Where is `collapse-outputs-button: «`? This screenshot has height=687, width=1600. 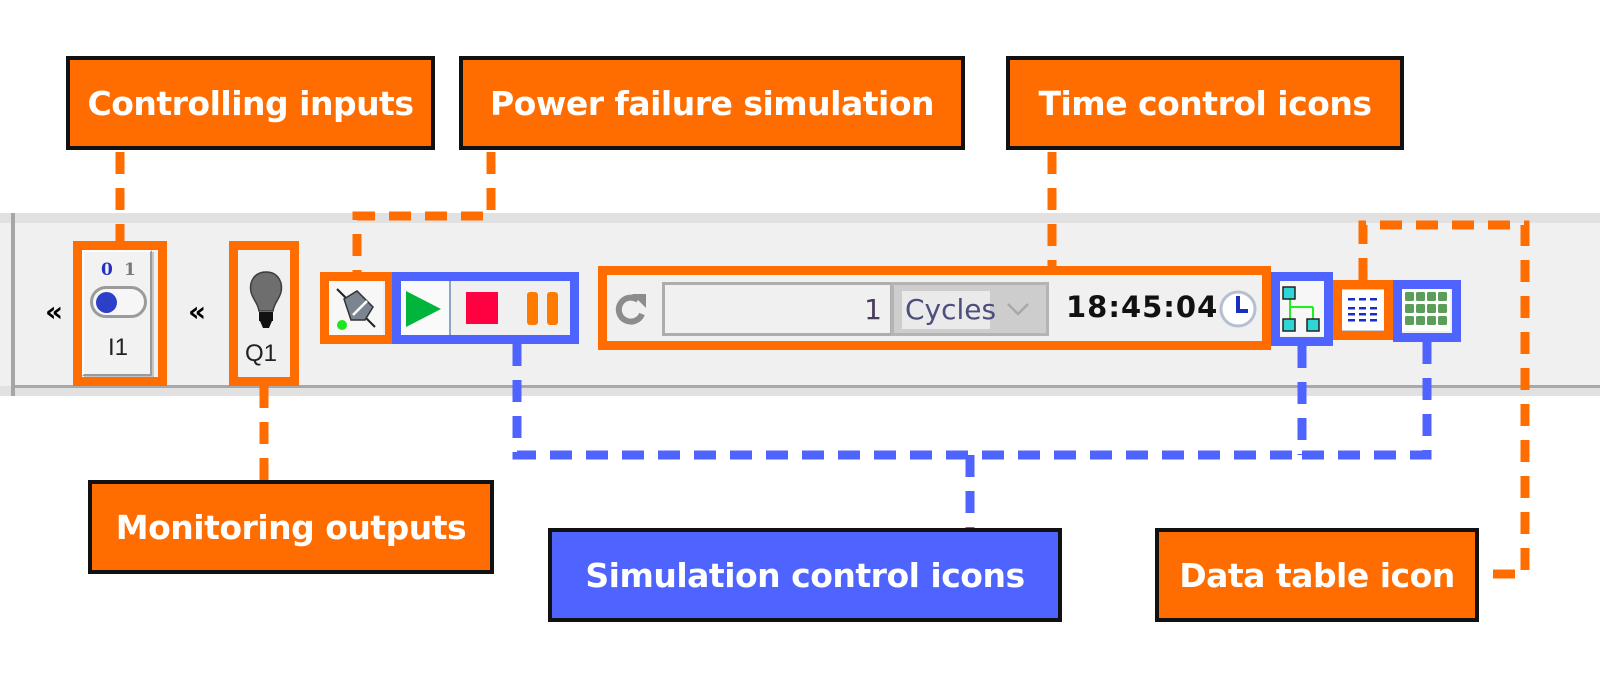 collapse-outputs-button: « is located at coordinates (197, 312).